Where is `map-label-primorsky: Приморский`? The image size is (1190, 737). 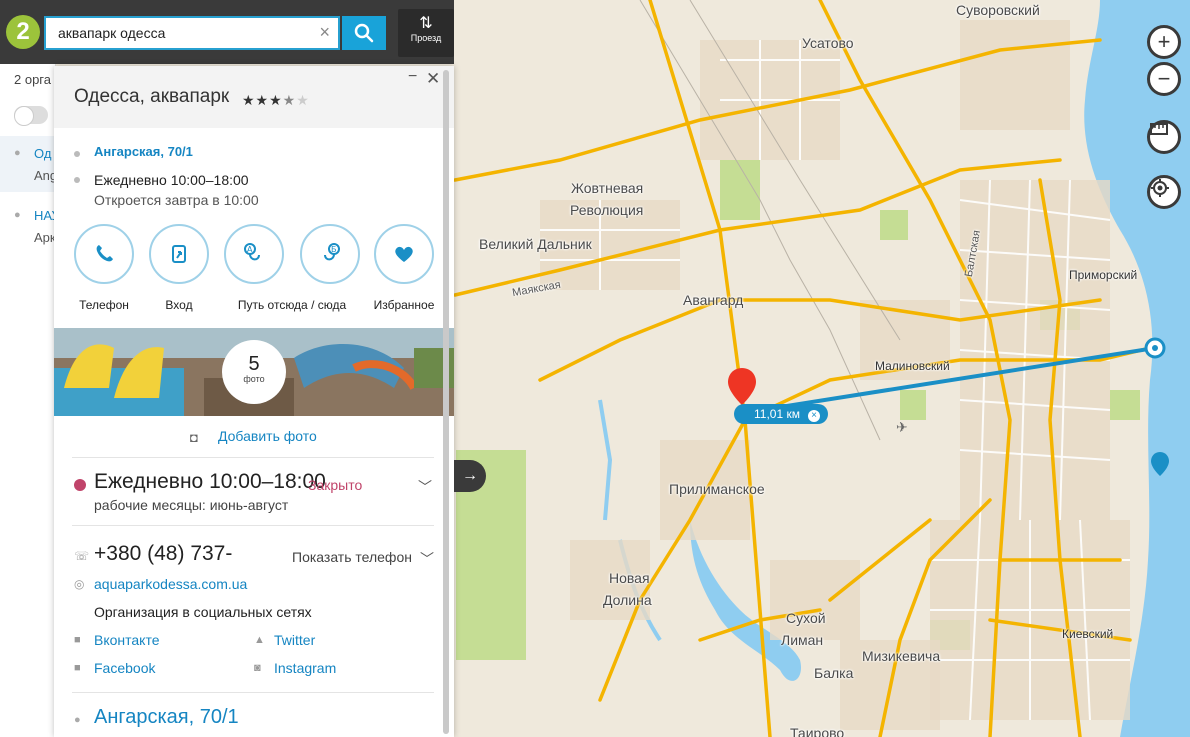 map-label-primorsky: Приморский is located at coordinates (1103, 275).